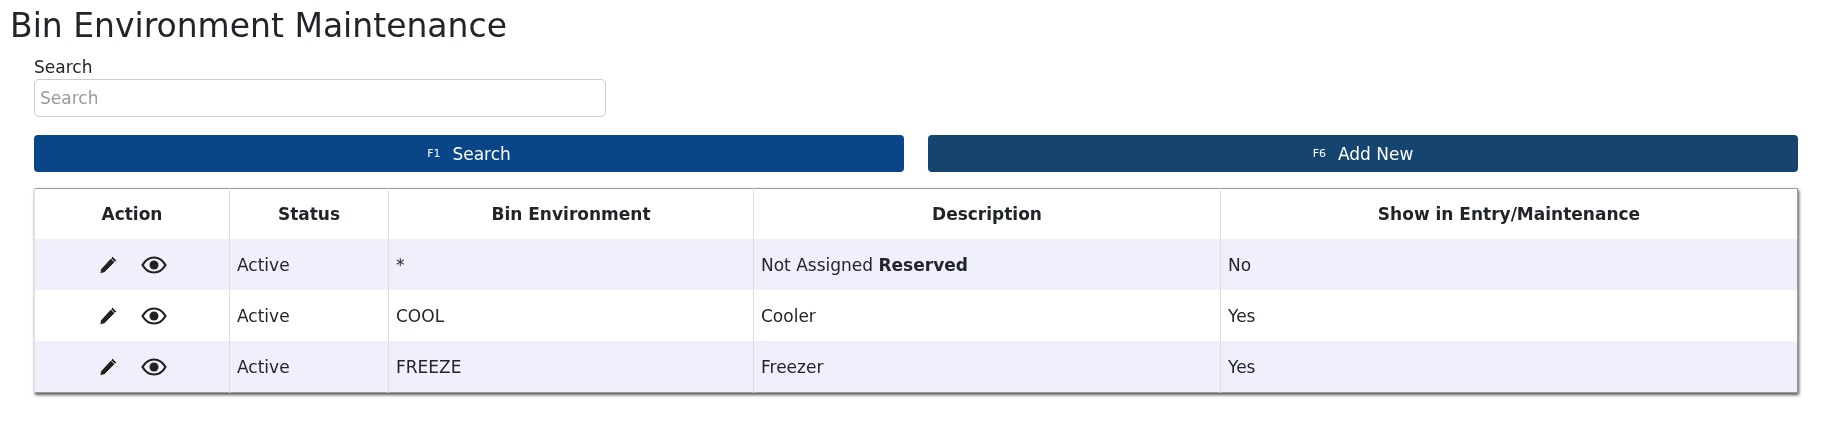 Image resolution: width=1834 pixels, height=426 pixels. Describe the element at coordinates (64, 67) in the screenshot. I see `search-label: Search` at that location.